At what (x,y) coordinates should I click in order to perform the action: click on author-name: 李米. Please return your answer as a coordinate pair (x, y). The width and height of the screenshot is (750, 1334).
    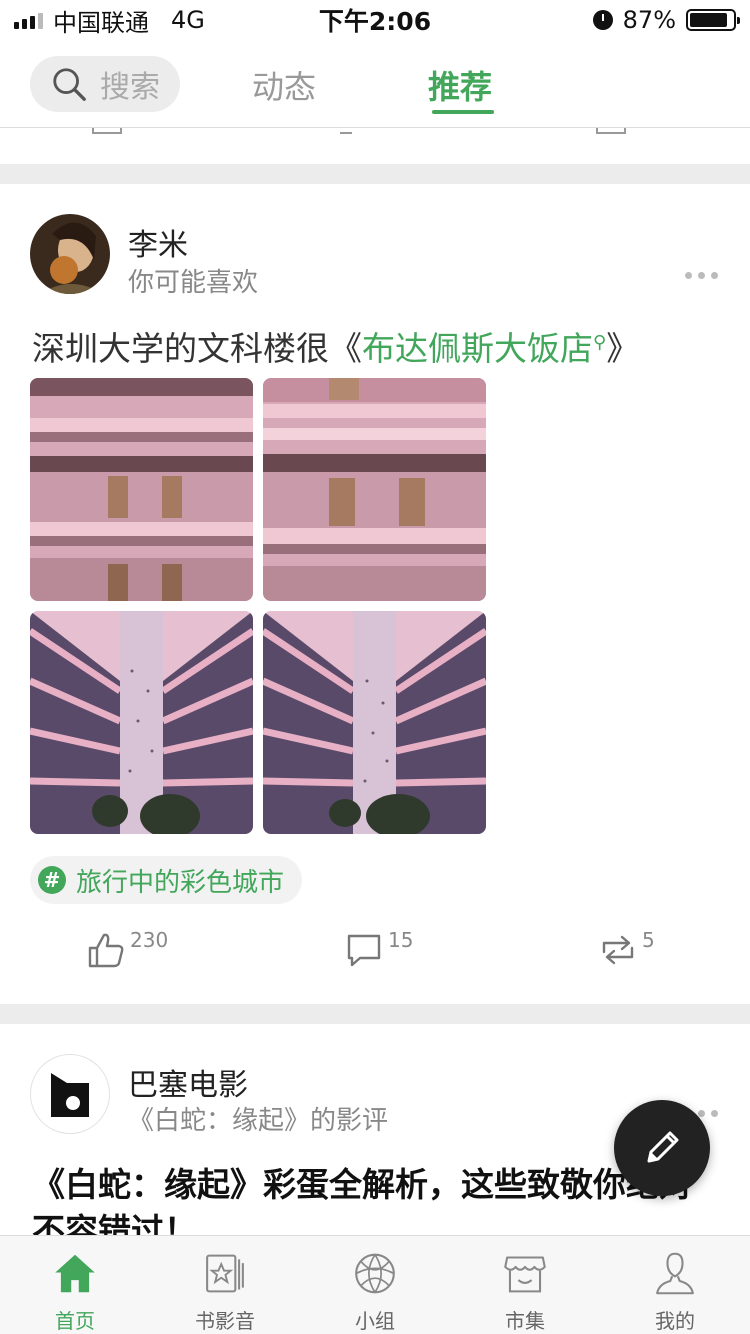
    Looking at the image, I should click on (158, 242).